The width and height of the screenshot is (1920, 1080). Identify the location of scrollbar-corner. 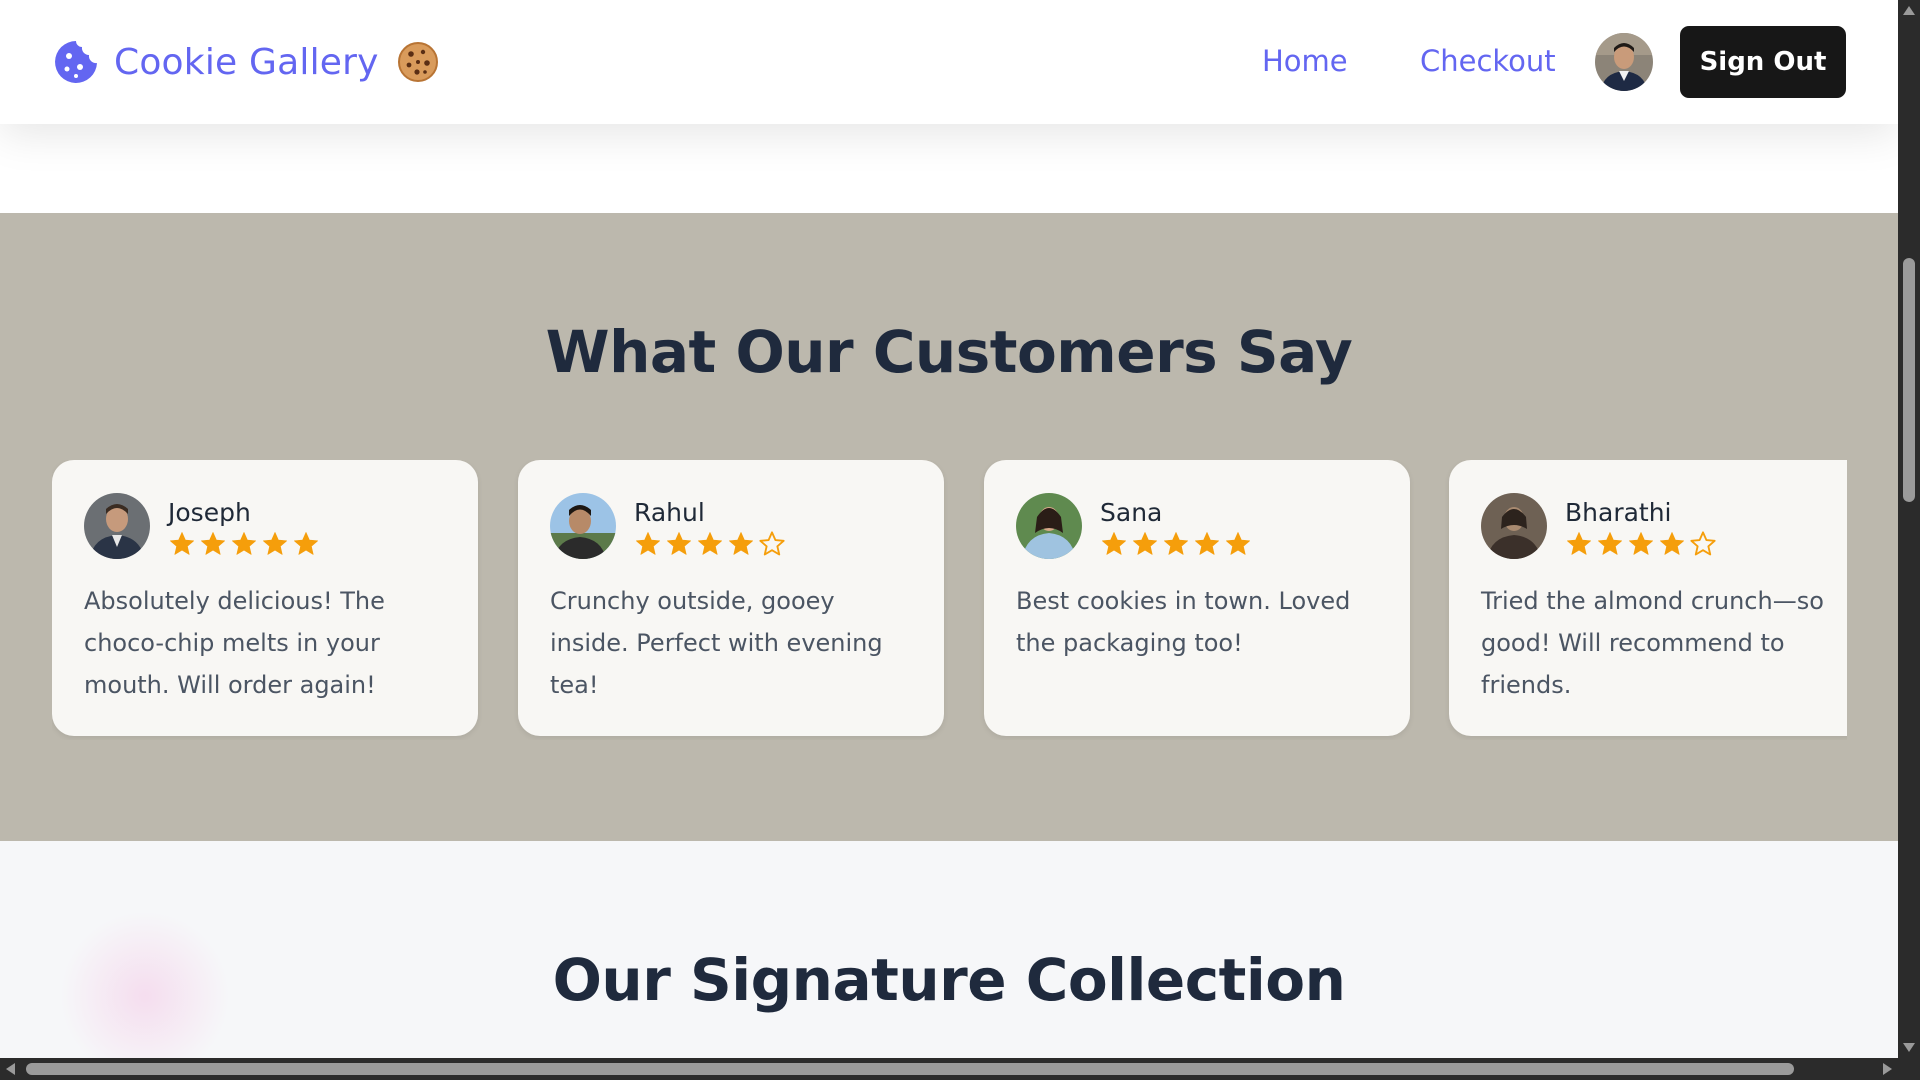
(1909, 1069).